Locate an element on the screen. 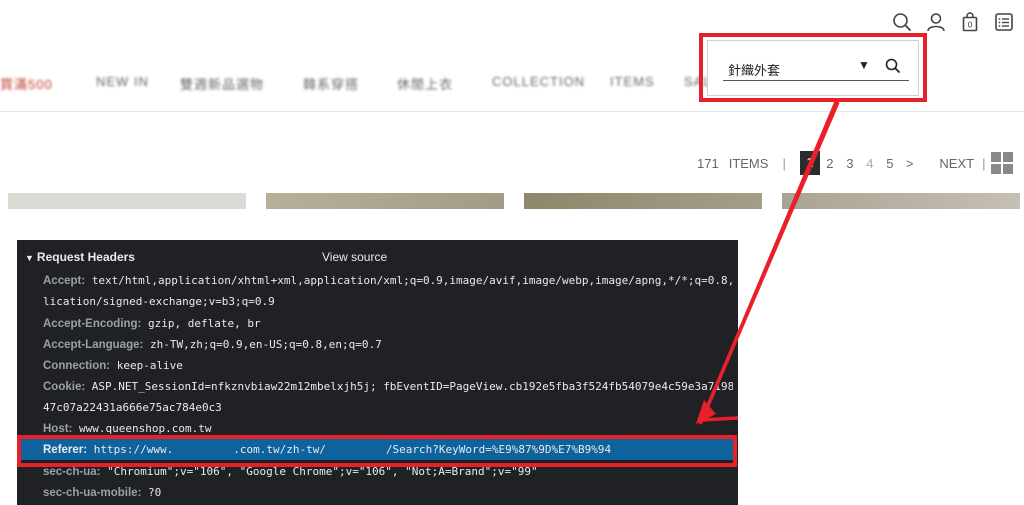 The image size is (1024, 505). header-icon-bar: 0 is located at coordinates (953, 22).